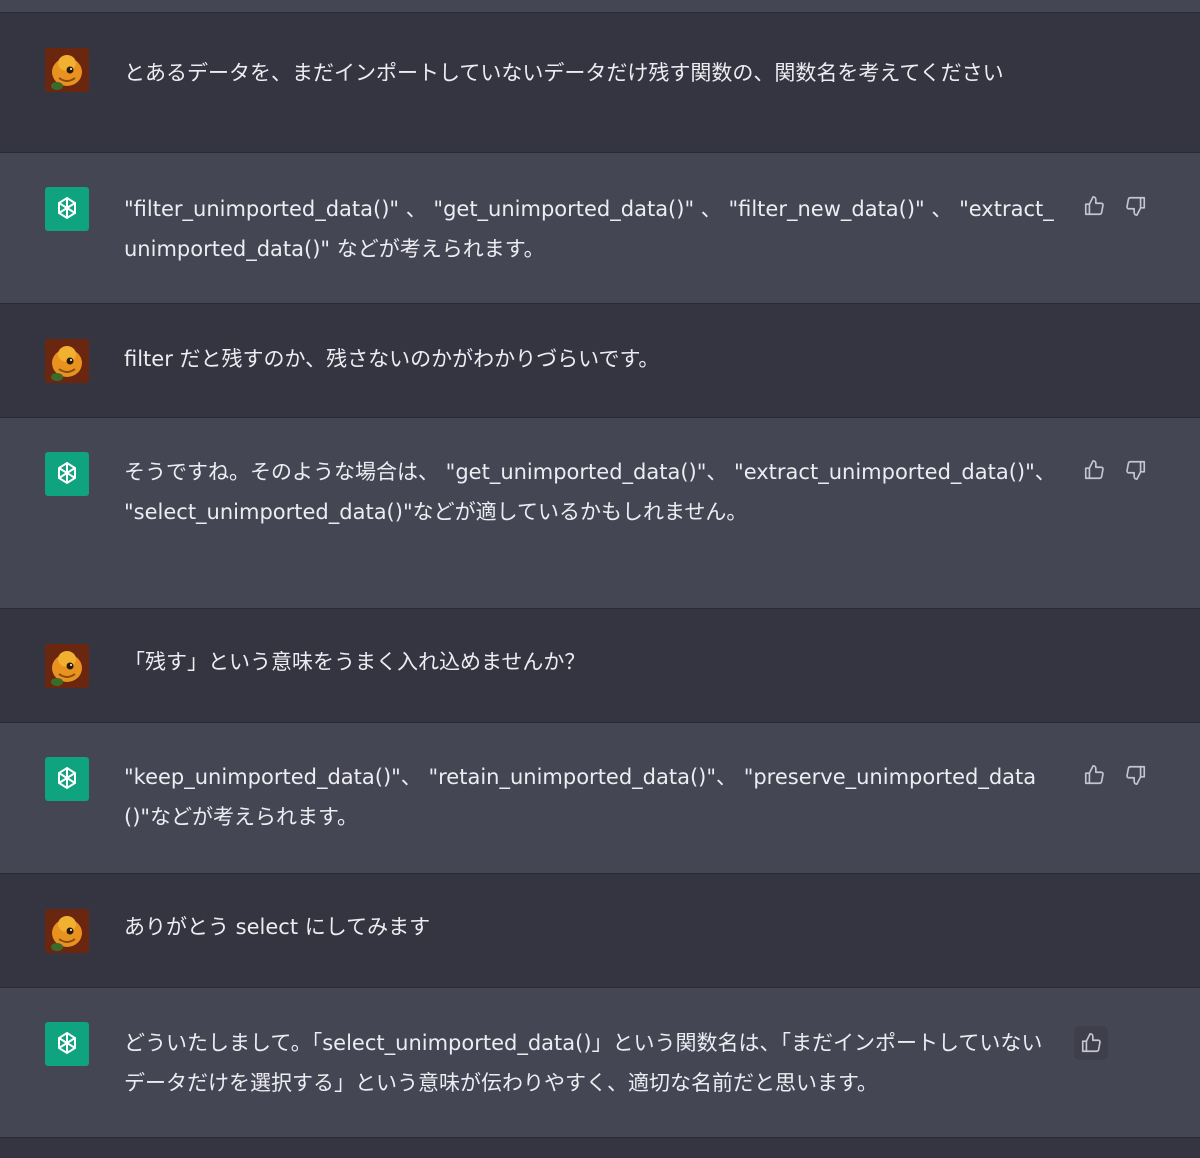  I want to click on message-text: ありがとう select にしてみます, so click(277, 927).